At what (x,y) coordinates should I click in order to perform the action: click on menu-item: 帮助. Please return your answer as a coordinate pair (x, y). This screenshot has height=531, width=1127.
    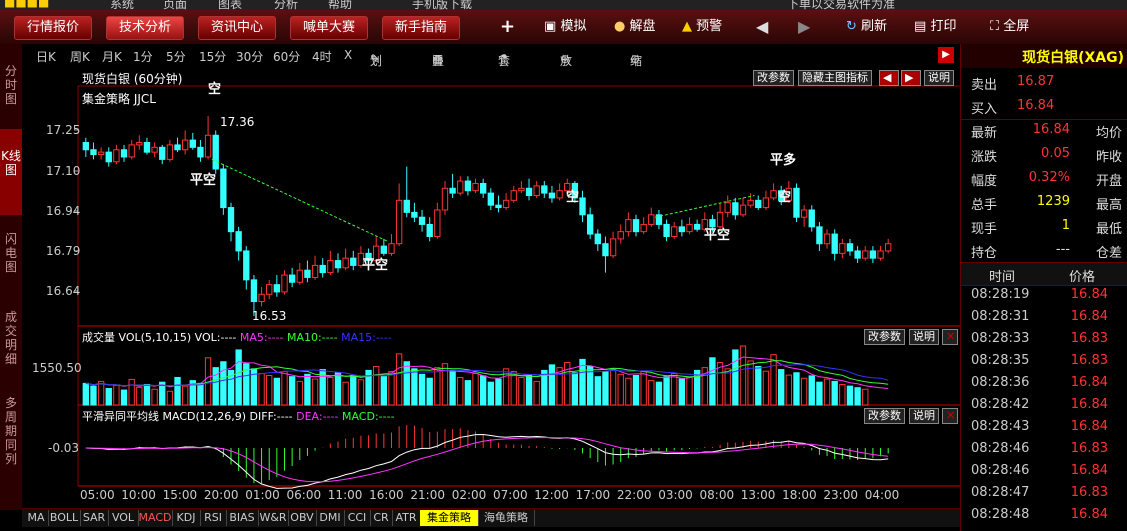
    Looking at the image, I should click on (340, 5).